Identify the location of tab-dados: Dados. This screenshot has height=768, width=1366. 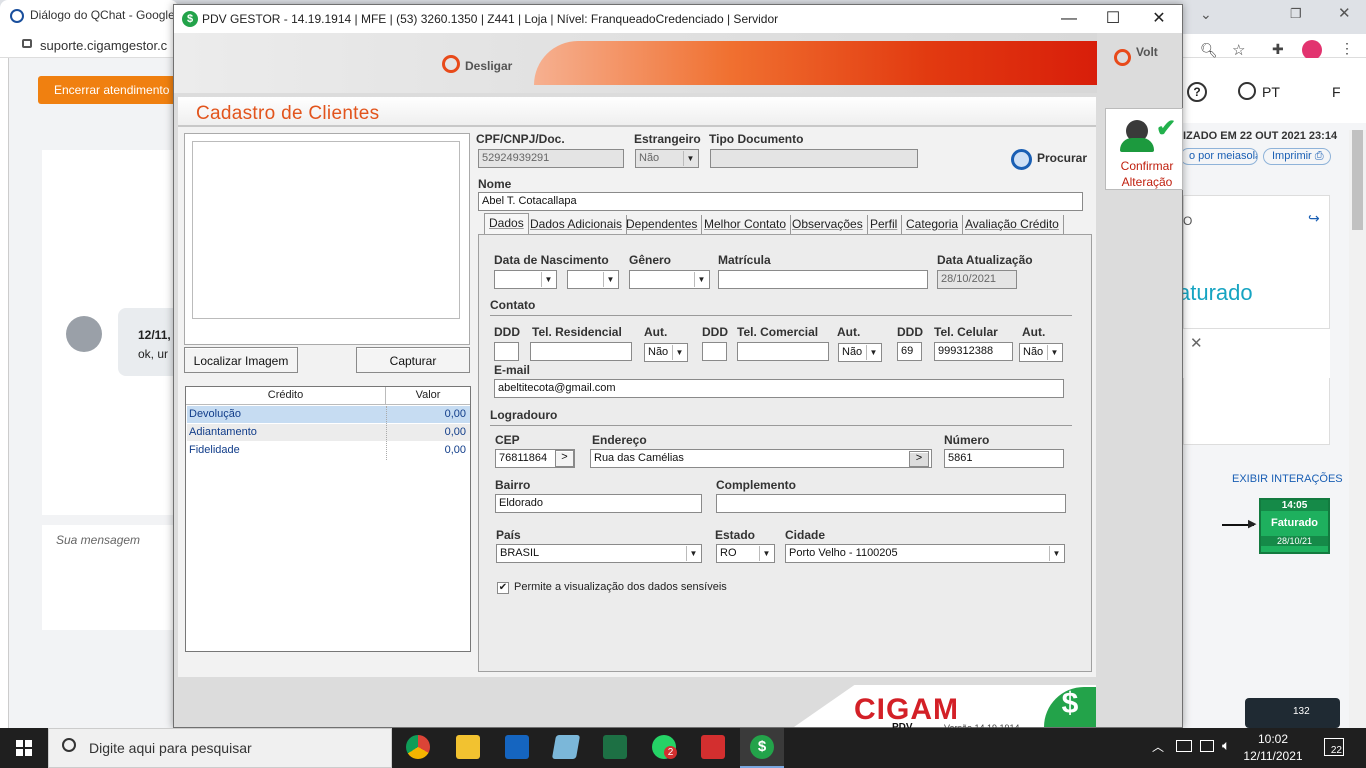
(506, 224).